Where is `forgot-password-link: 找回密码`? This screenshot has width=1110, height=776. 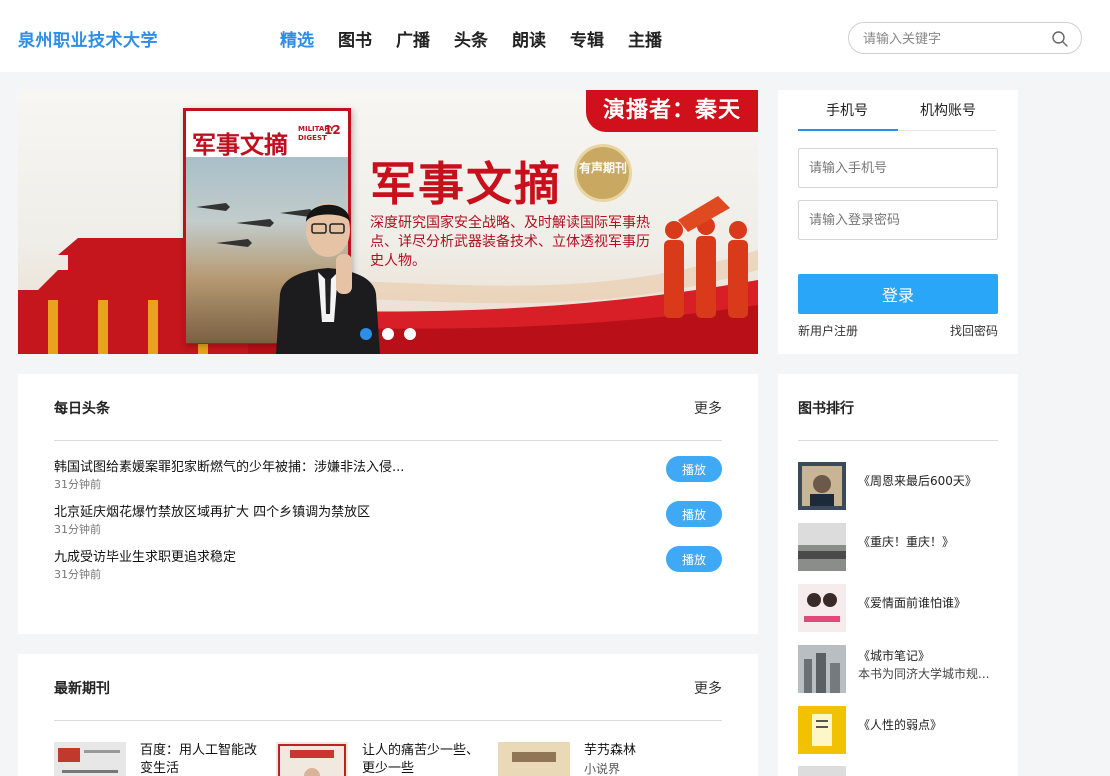 forgot-password-link: 找回密码 is located at coordinates (974, 330).